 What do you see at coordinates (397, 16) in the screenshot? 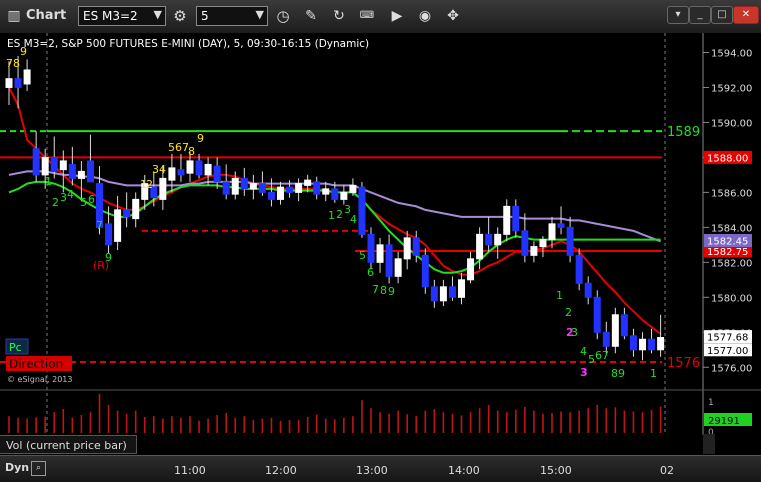
I see `play-icon: ▶` at bounding box center [397, 16].